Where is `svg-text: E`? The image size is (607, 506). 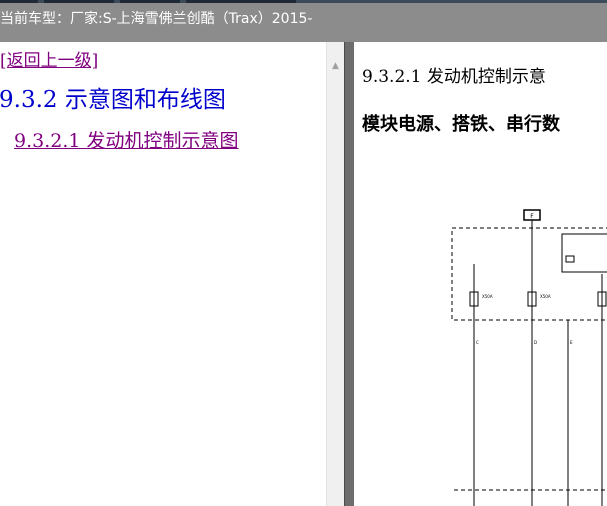
svg-text: E is located at coordinates (571, 342).